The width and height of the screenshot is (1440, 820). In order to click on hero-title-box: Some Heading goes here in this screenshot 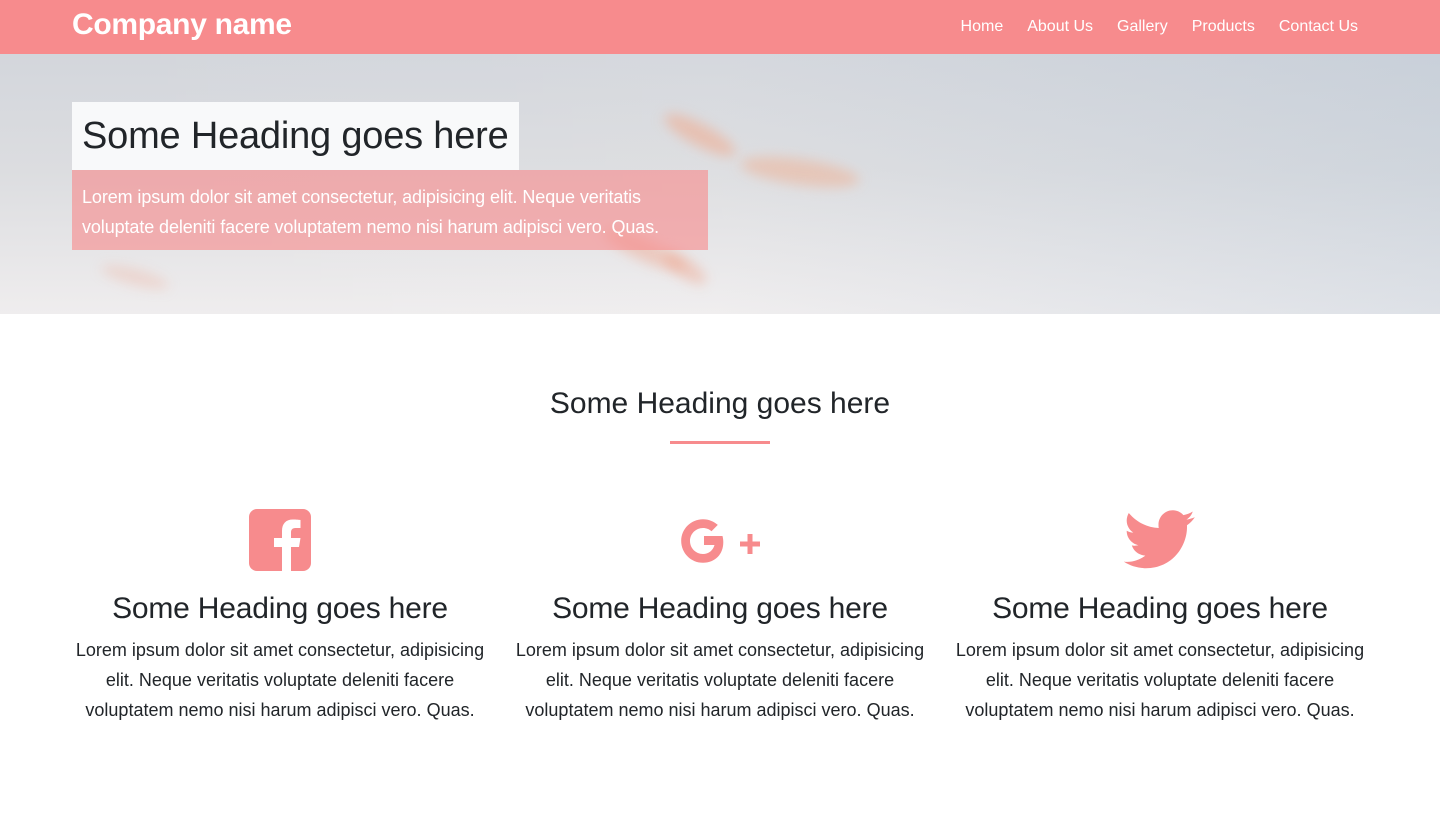, I will do `click(295, 136)`.